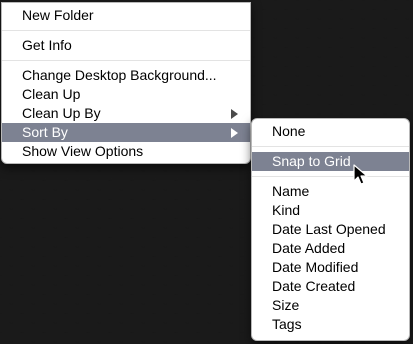 Image resolution: width=413 pixels, height=344 pixels. I want to click on submenu-item-snap-to-grid: Snap to Grid, so click(330, 161).